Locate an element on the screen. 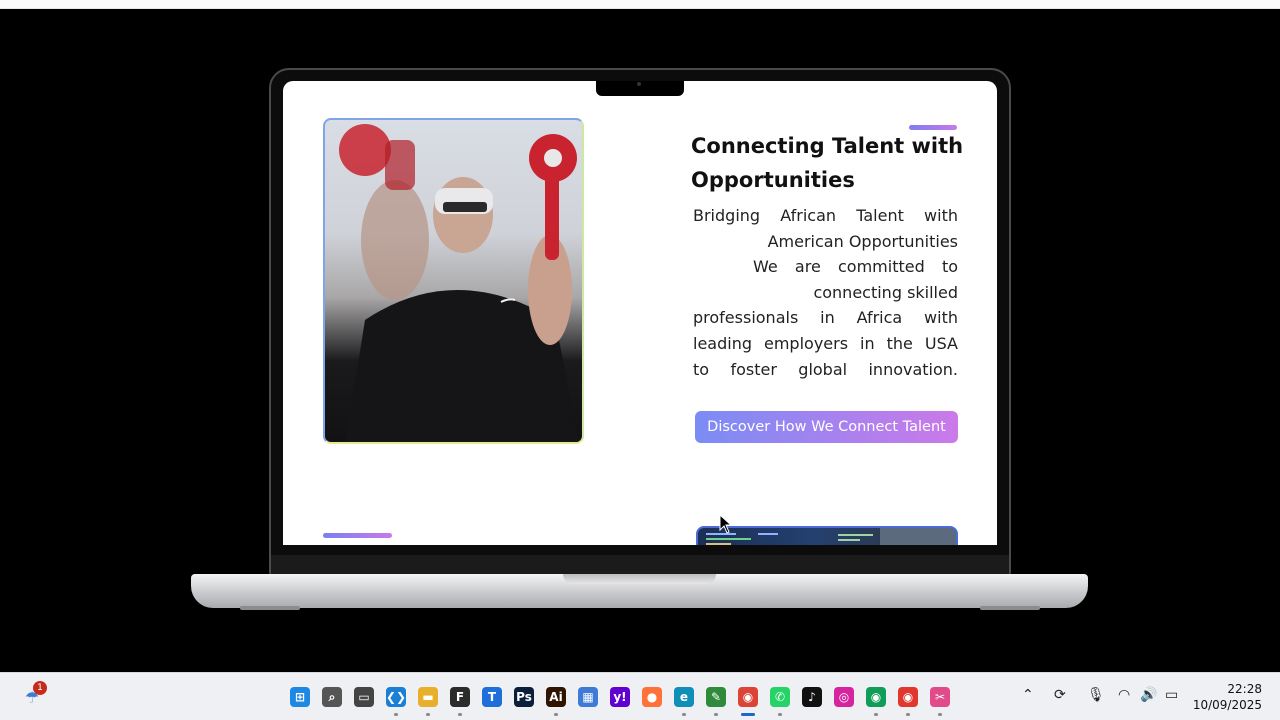 This screenshot has height=720, width=1280. edge-icon: e is located at coordinates (684, 697).